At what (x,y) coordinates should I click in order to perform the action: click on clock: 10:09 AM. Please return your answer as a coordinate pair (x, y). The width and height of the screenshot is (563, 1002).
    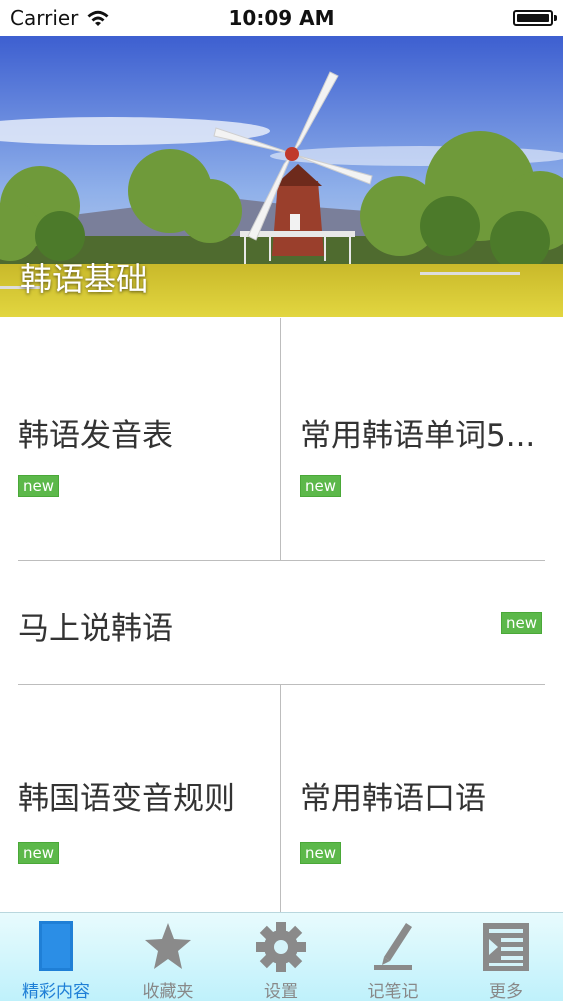
    Looking at the image, I should click on (281, 18).